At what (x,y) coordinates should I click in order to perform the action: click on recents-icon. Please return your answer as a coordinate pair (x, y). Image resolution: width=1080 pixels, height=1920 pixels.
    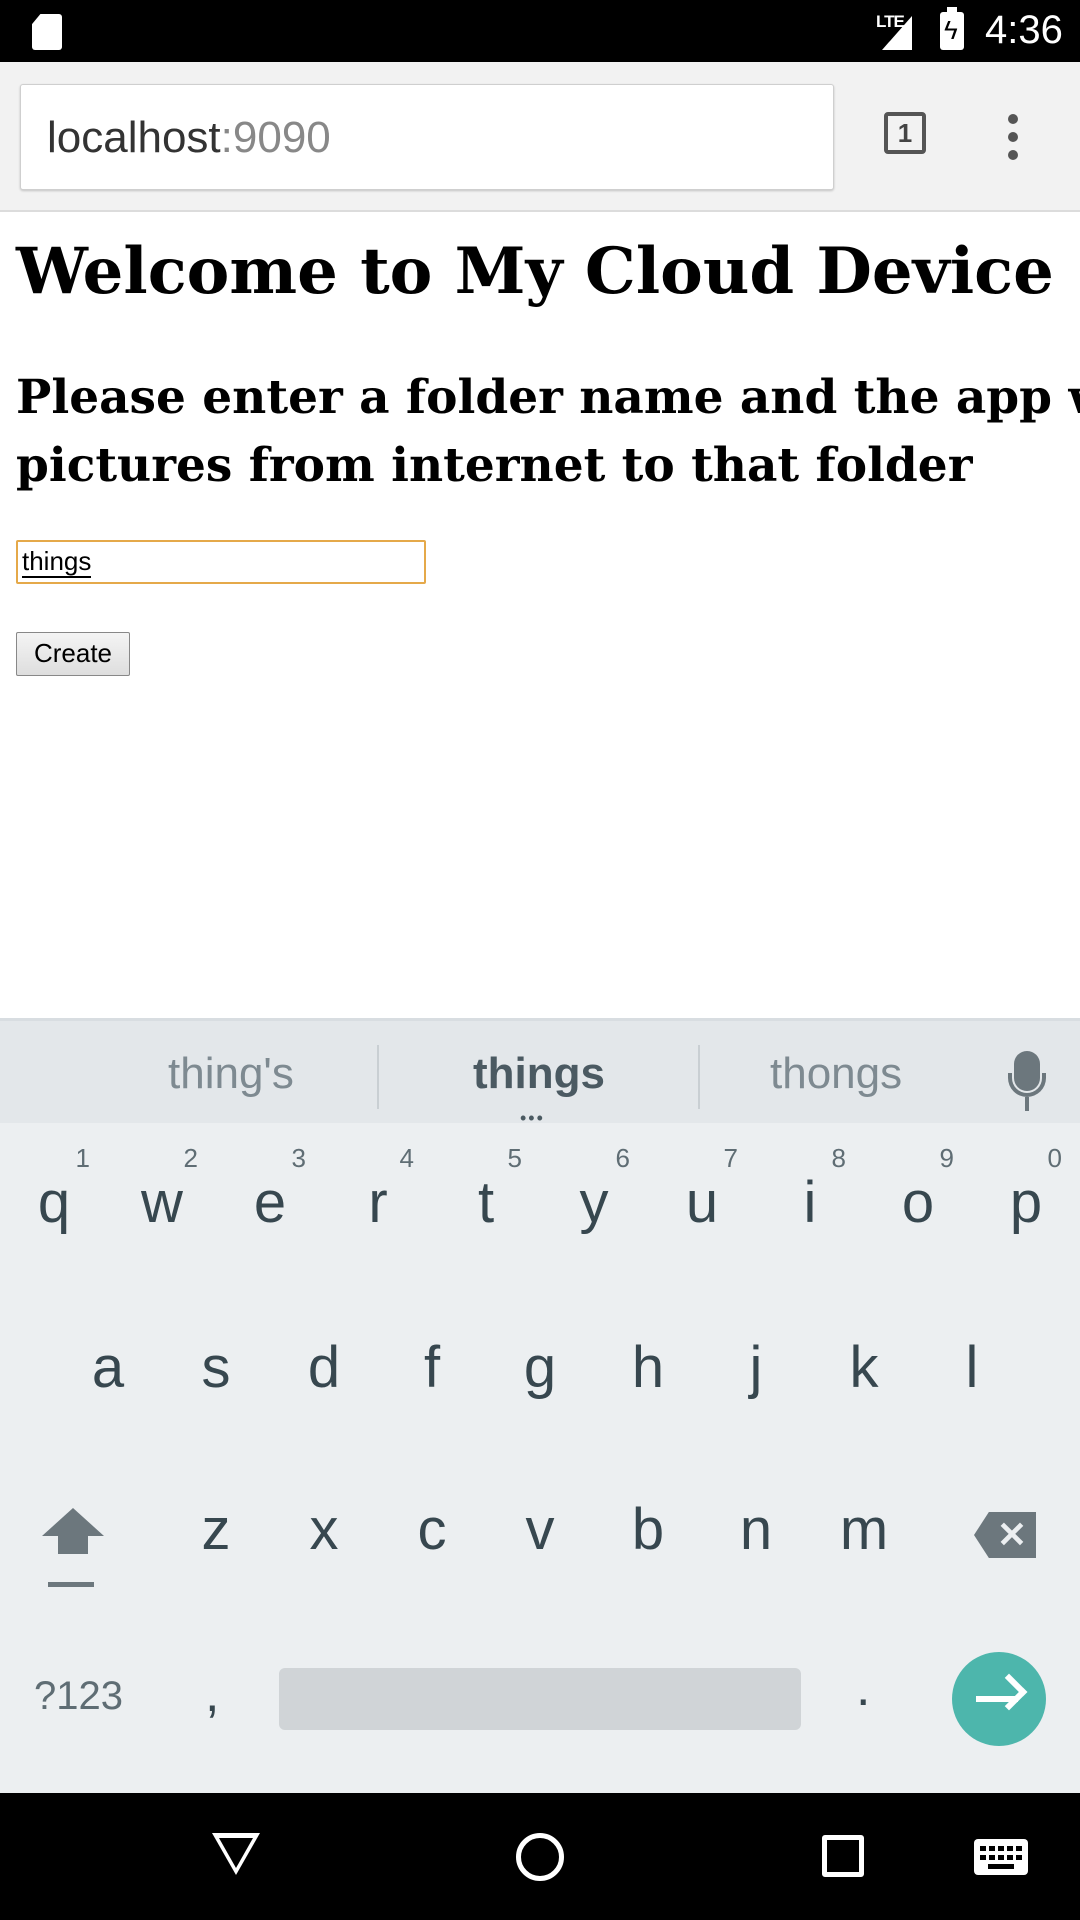
    Looking at the image, I should click on (843, 1856).